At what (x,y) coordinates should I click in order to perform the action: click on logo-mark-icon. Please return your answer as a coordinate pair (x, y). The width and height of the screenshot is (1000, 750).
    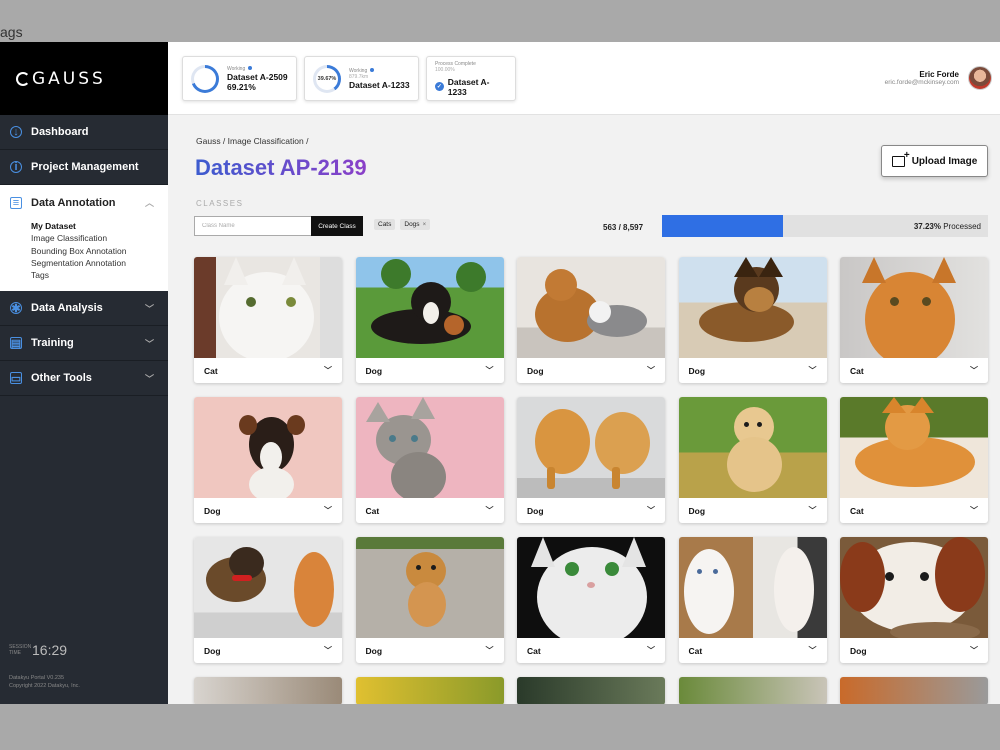
    Looking at the image, I should click on (23, 78).